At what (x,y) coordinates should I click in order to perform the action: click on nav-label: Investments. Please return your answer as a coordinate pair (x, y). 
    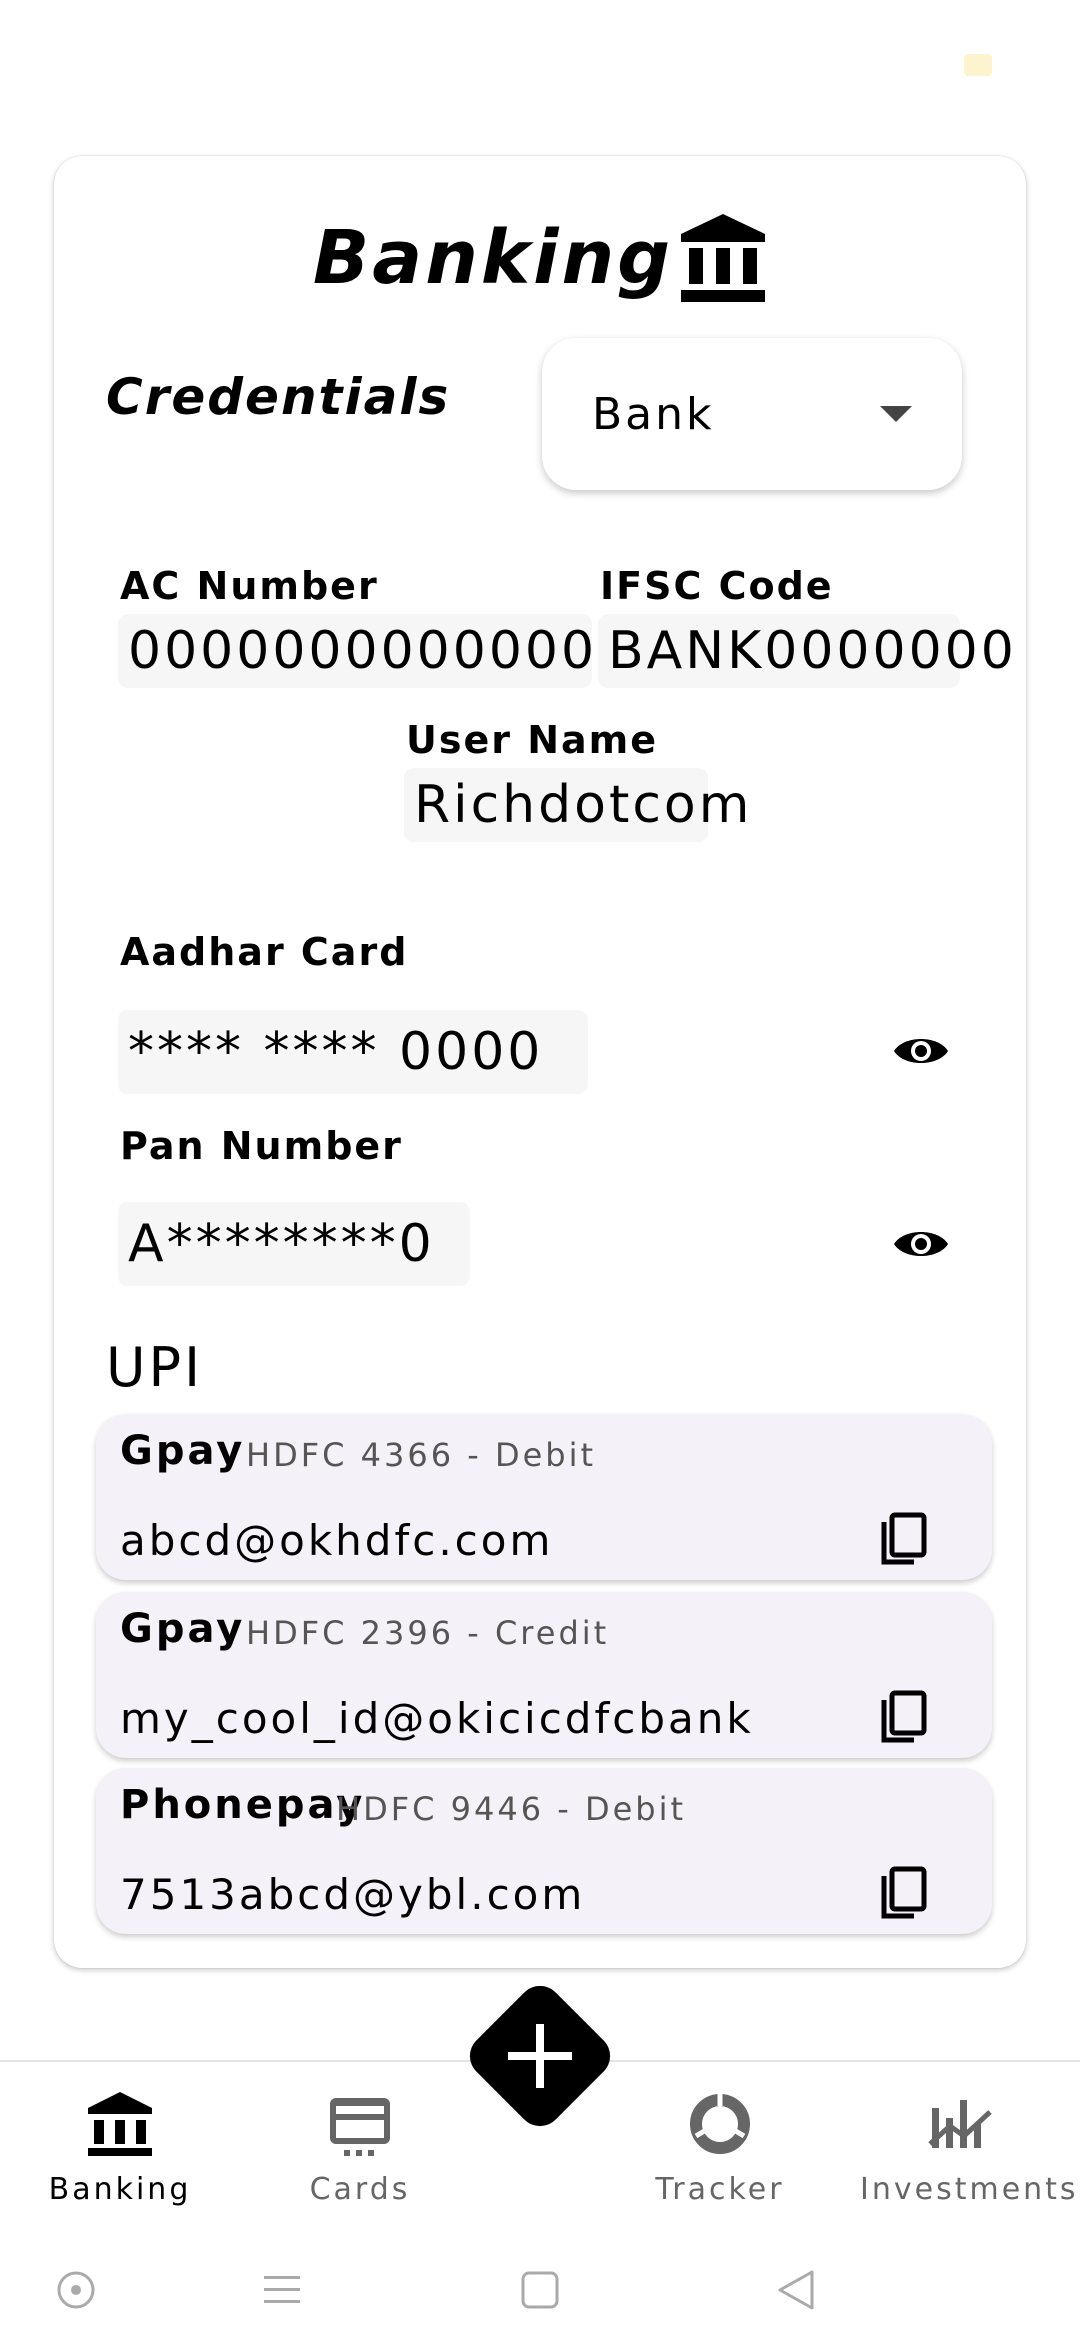
    Looking at the image, I should click on (969, 2189).